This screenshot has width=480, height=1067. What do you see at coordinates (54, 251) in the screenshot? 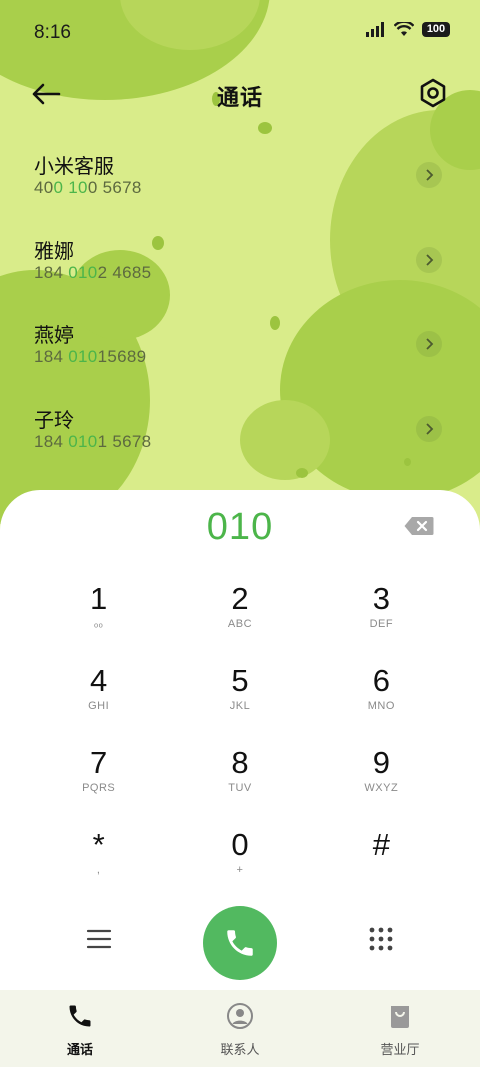
I see `contact-name: 雅娜` at bounding box center [54, 251].